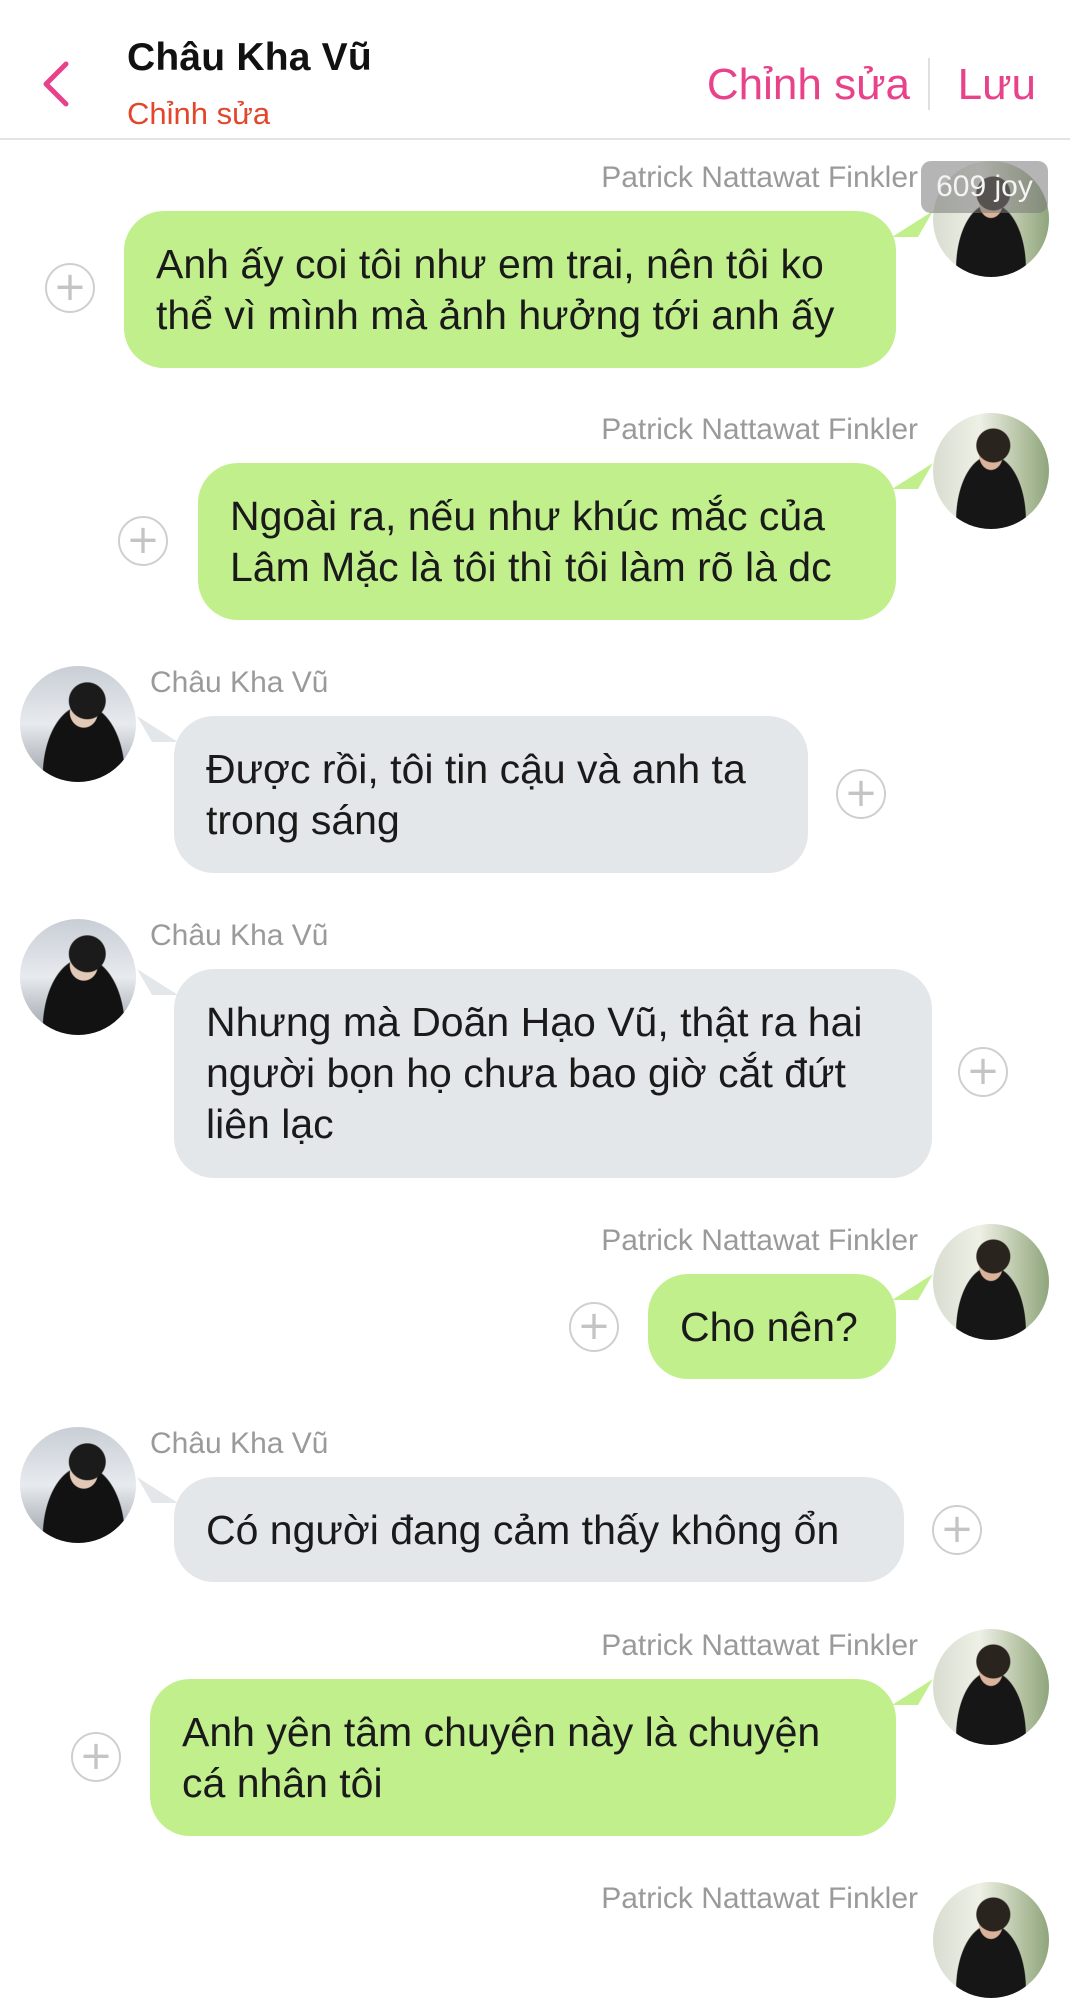 The image size is (1070, 1998). What do you see at coordinates (997, 85) in the screenshot?
I see `save-button: Lưu` at bounding box center [997, 85].